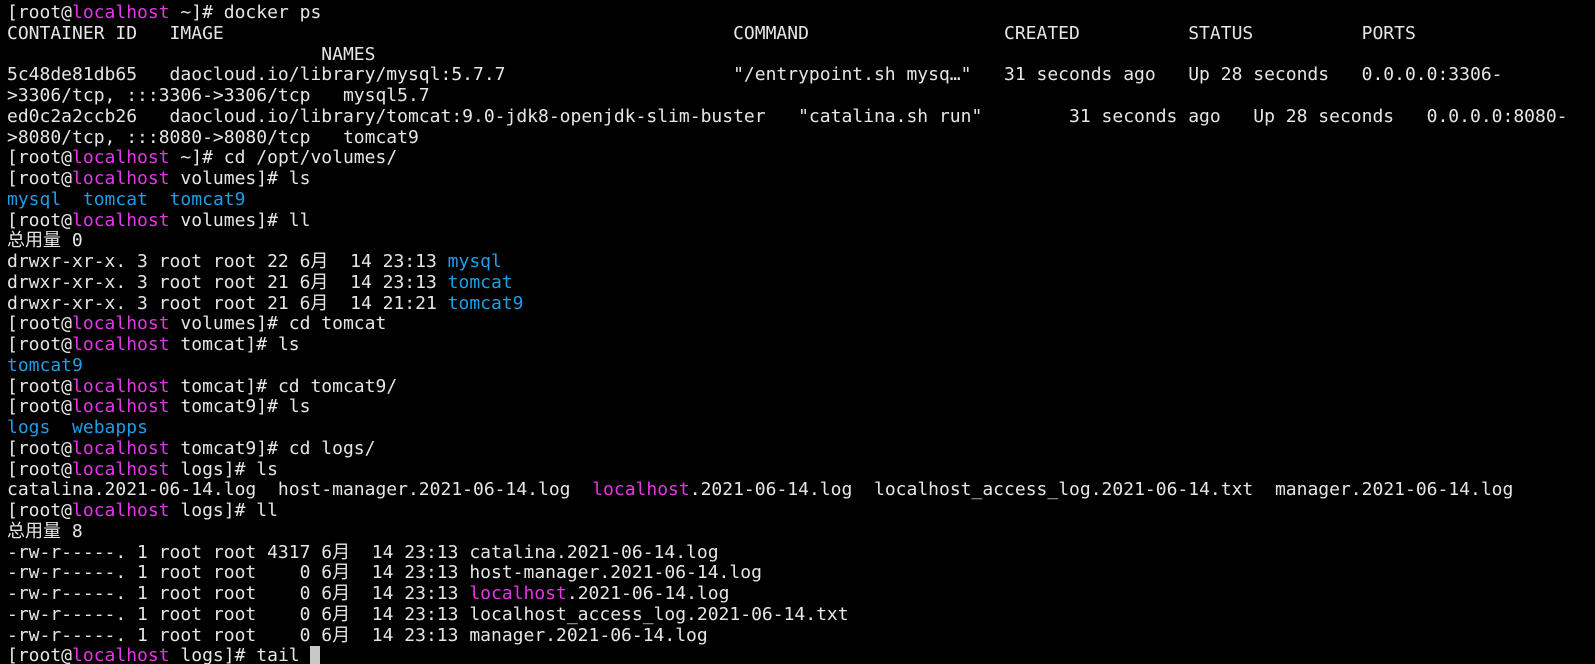 The width and height of the screenshot is (1595, 664). I want to click on output-line: tomcat9, so click(801, 365).